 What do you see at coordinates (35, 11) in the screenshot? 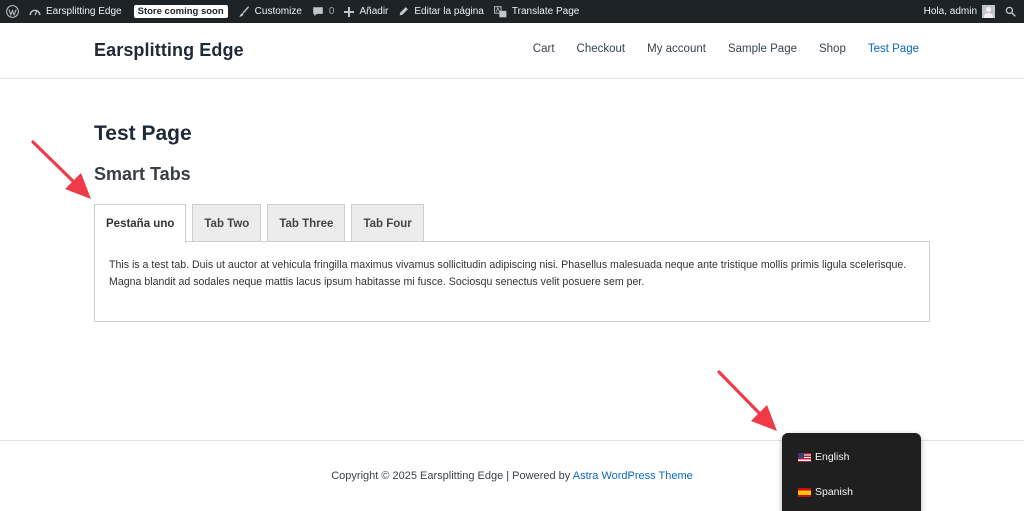
I see `dashboard-icon` at bounding box center [35, 11].